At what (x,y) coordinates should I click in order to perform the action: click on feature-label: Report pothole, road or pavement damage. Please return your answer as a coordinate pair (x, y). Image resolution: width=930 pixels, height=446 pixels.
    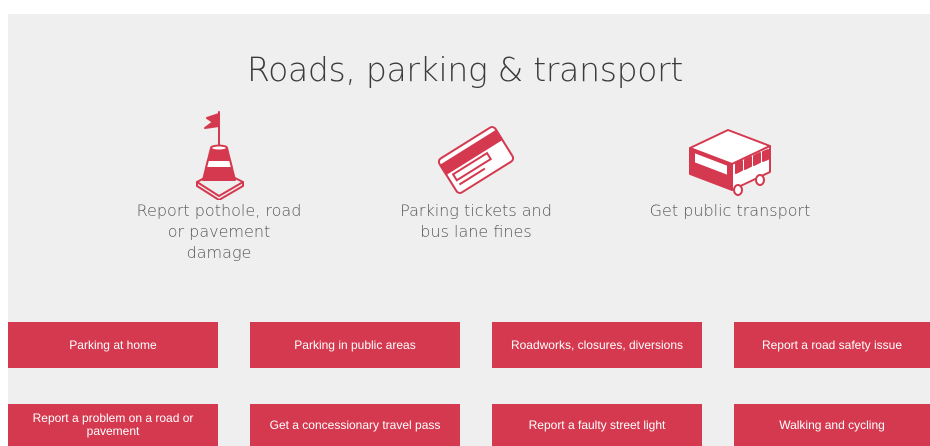
    Looking at the image, I should click on (219, 231).